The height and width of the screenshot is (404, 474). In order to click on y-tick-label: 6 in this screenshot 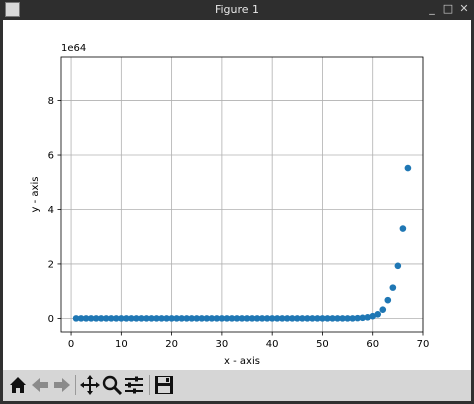, I will do `click(51, 156)`.